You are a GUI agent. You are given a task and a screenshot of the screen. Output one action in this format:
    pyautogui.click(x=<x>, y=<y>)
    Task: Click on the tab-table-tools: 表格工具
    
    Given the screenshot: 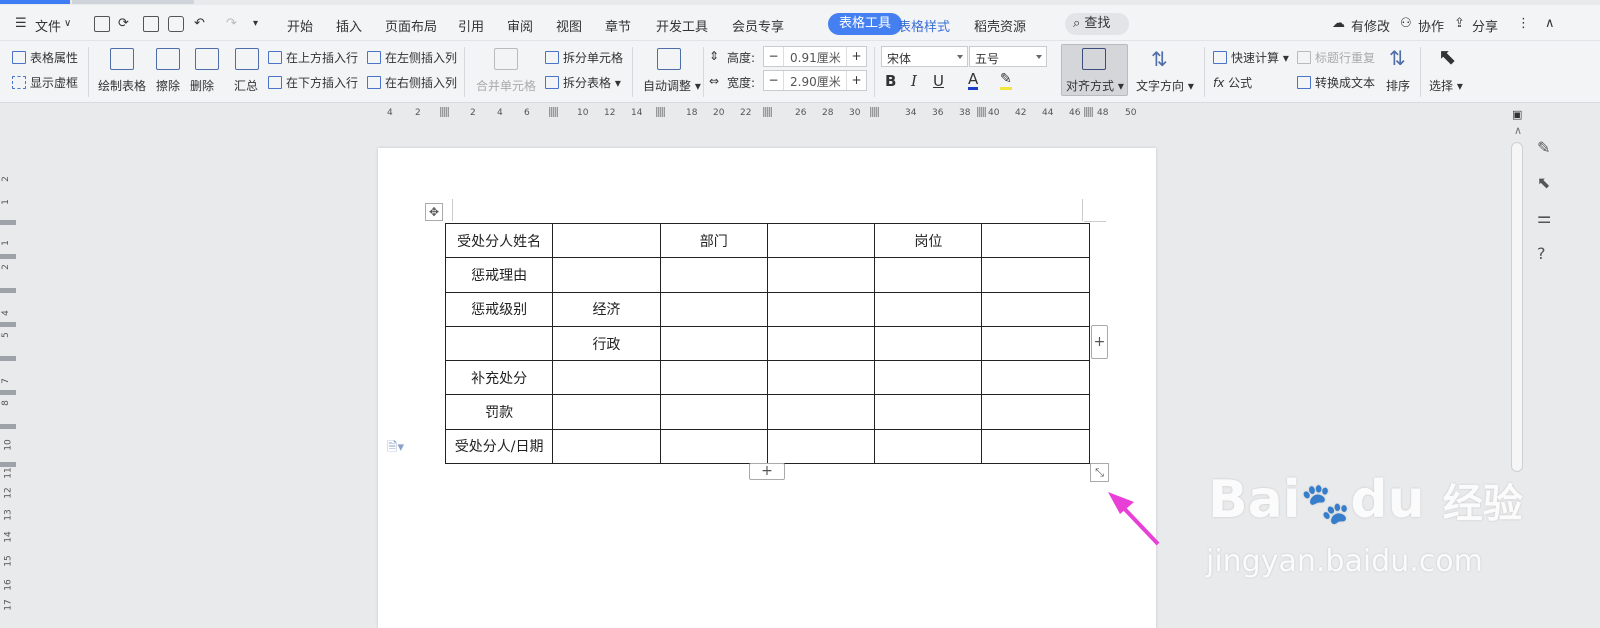 What is the action you would take?
    pyautogui.click(x=865, y=24)
    